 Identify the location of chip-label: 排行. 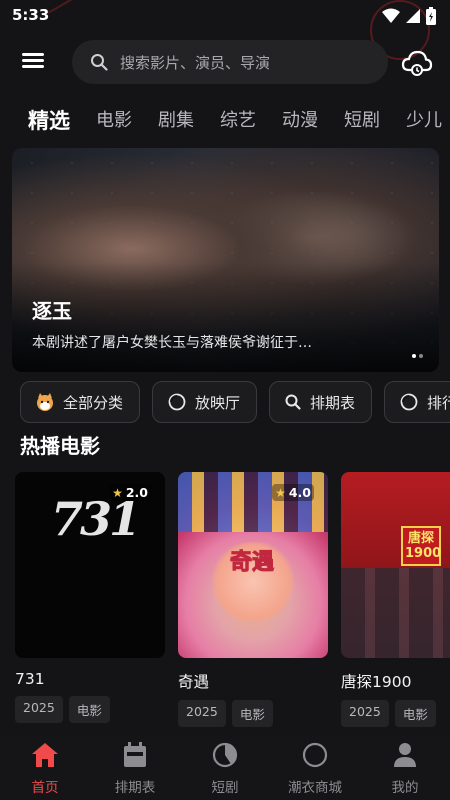
(438, 402).